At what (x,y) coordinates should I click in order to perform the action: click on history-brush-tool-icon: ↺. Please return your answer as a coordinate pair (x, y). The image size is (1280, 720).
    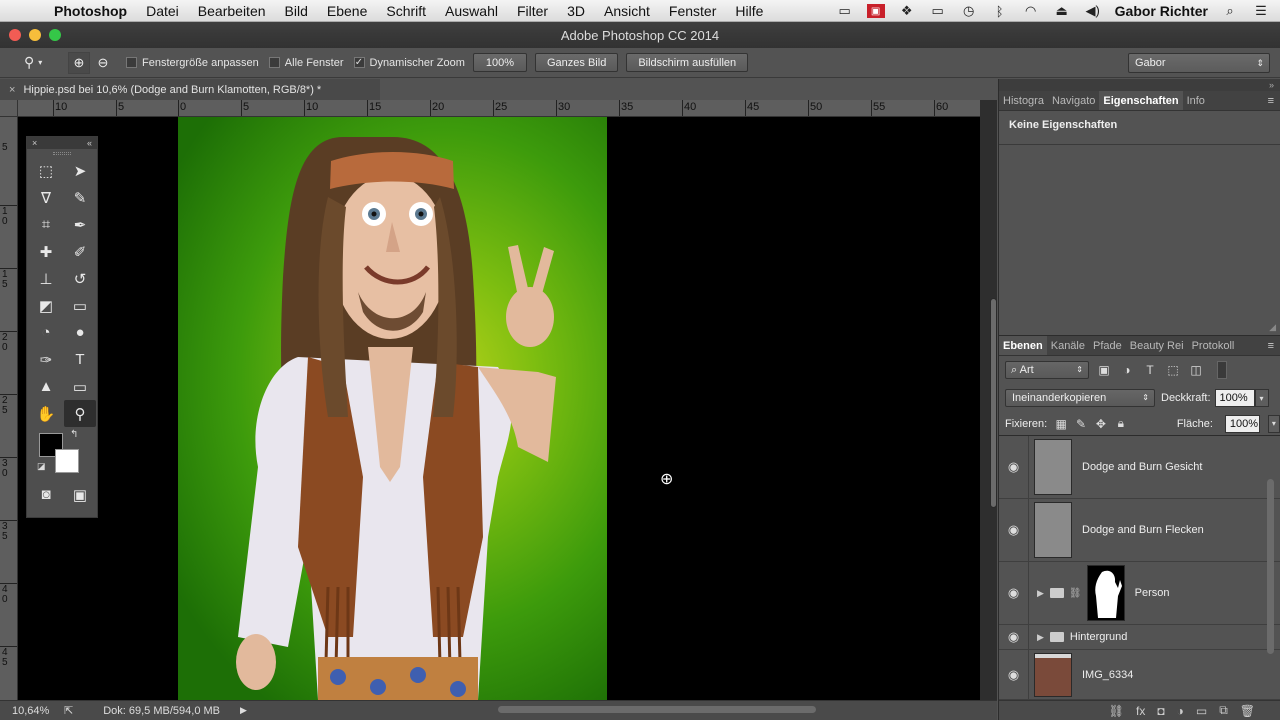
    Looking at the image, I should click on (80, 278).